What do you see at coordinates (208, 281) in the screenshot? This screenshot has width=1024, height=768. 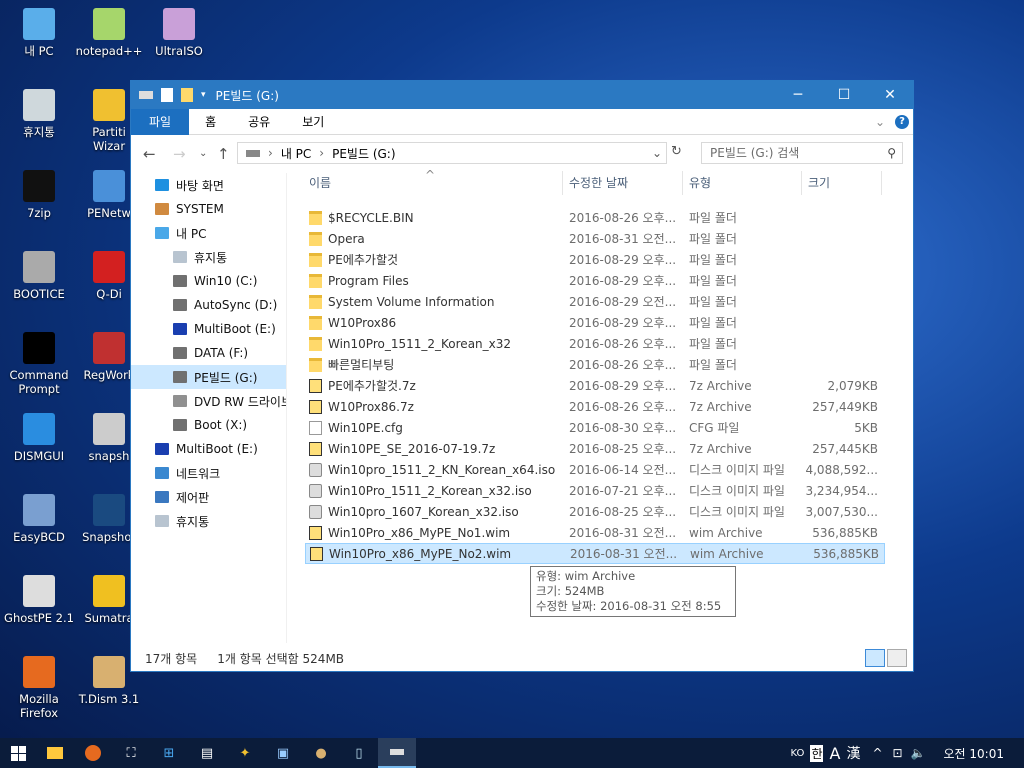 I see `nav-item: Win10 (C:)` at bounding box center [208, 281].